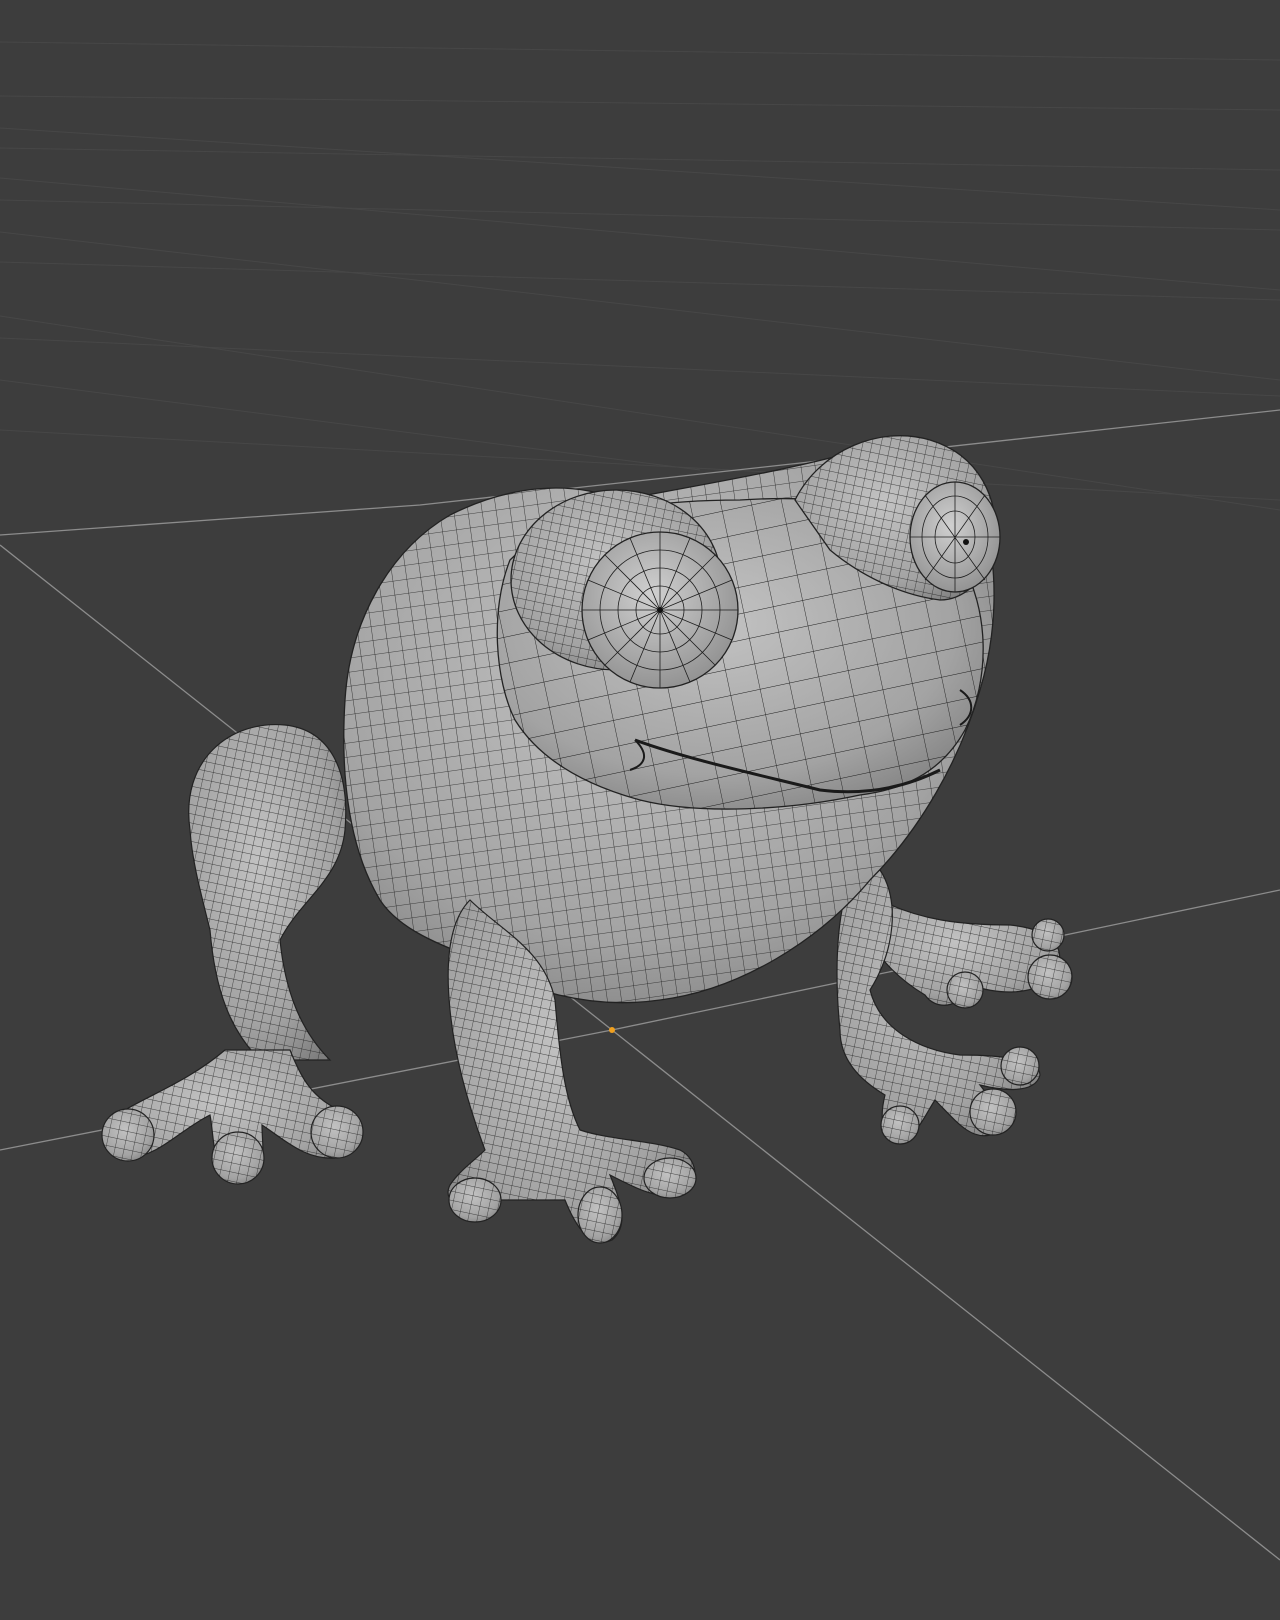  What do you see at coordinates (232, 954) in the screenshot?
I see `left-hind-leg` at bounding box center [232, 954].